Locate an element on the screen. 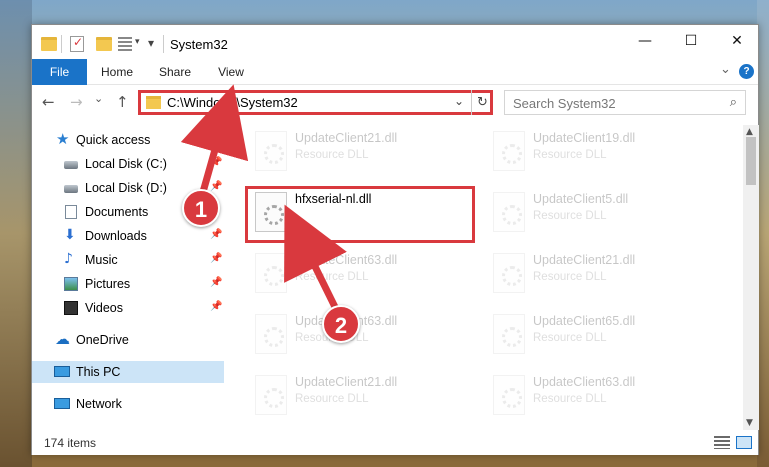 The image size is (769, 467). tab-view: View is located at coordinates (231, 72).